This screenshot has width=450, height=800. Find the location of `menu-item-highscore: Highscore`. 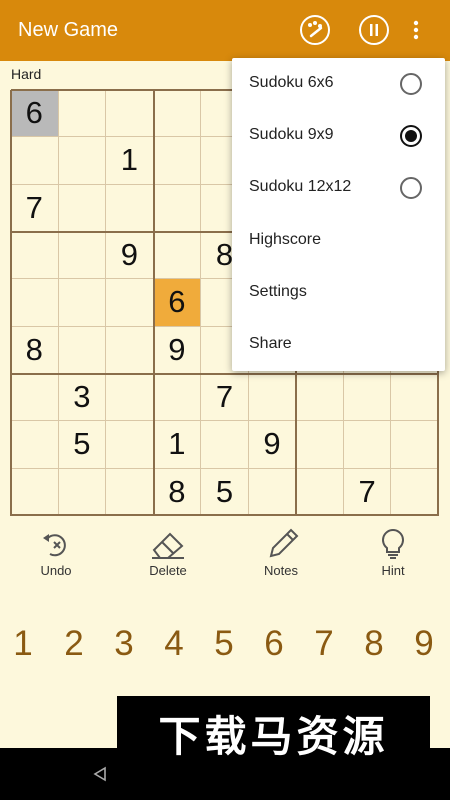

menu-item-highscore: Highscore is located at coordinates (338, 241).